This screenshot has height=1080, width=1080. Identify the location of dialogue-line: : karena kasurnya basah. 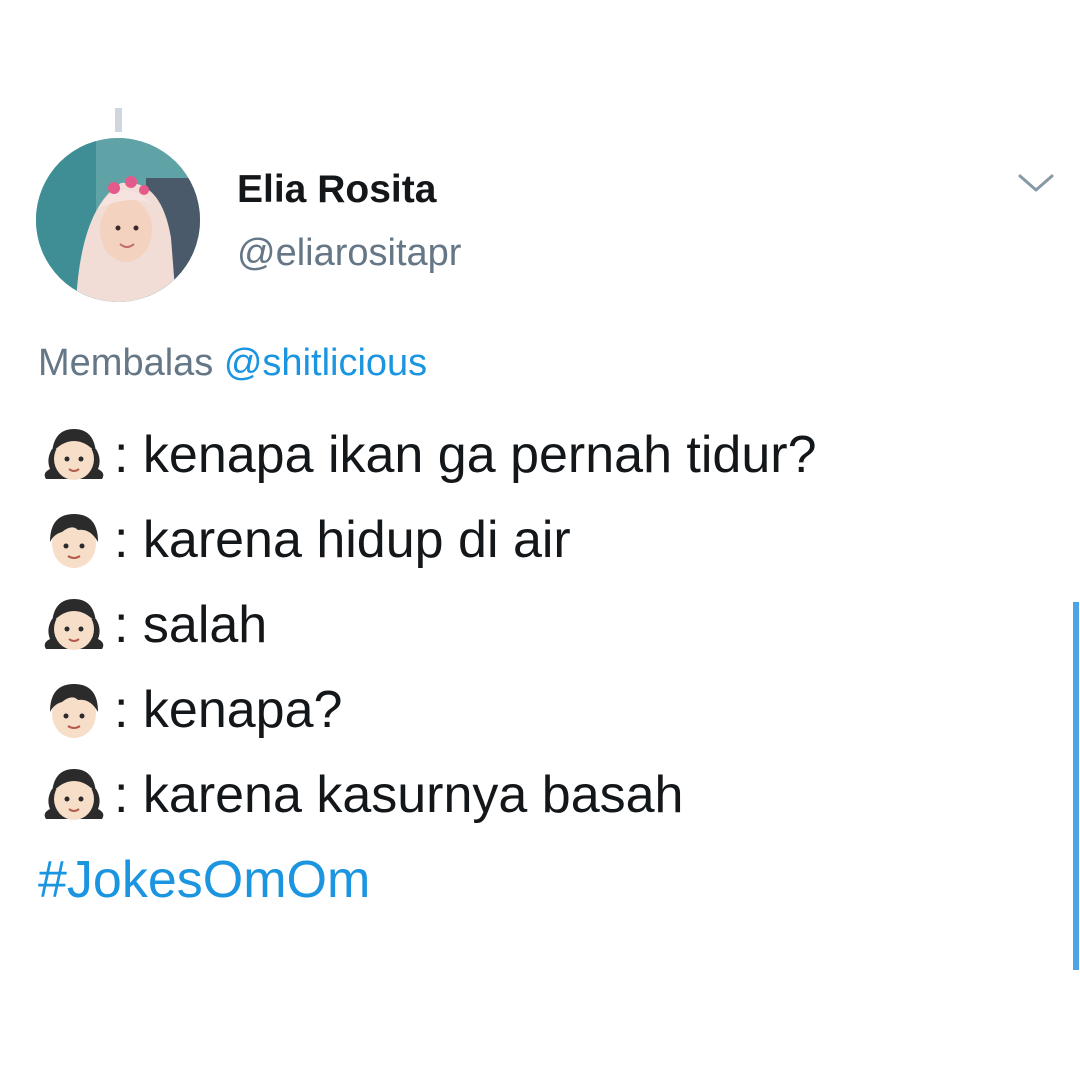
(548, 794).